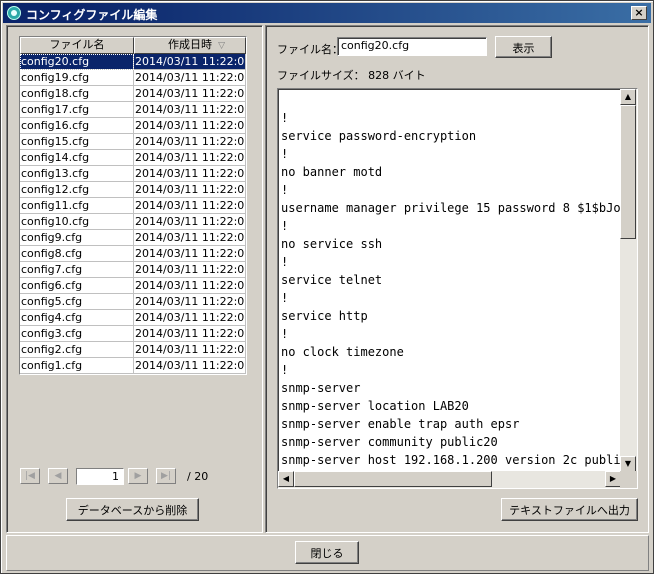 The image size is (654, 574). Describe the element at coordinates (77, 142) in the screenshot. I see `filename-cell: config15.cfg` at that location.